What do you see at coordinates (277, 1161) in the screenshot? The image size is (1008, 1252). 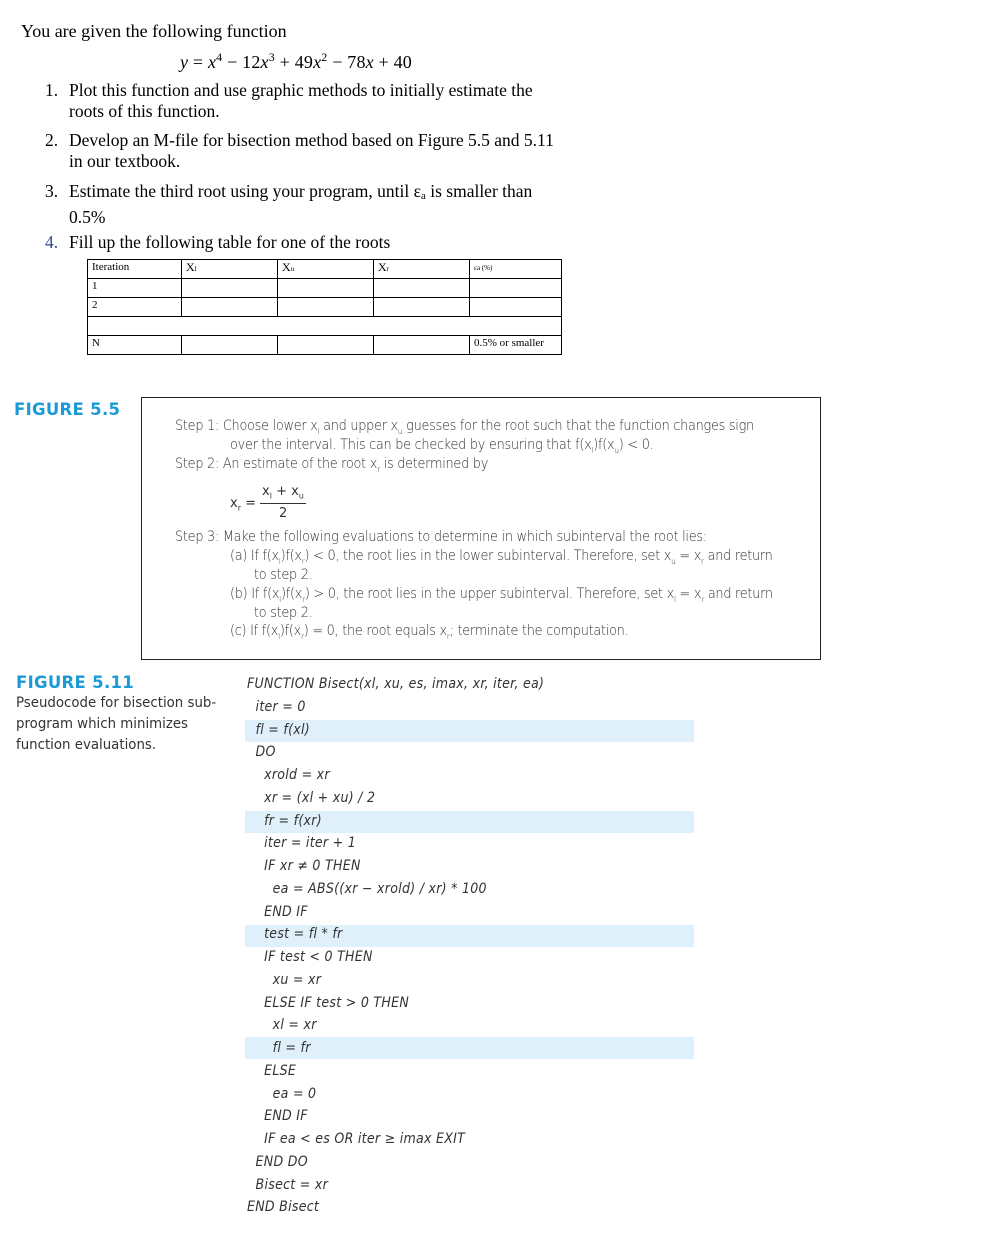 I see `code-line: END DO` at bounding box center [277, 1161].